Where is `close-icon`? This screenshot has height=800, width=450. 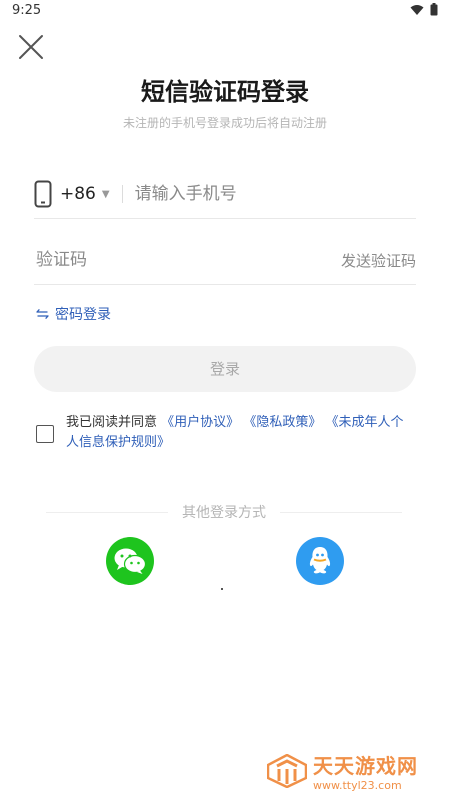 close-icon is located at coordinates (31, 47).